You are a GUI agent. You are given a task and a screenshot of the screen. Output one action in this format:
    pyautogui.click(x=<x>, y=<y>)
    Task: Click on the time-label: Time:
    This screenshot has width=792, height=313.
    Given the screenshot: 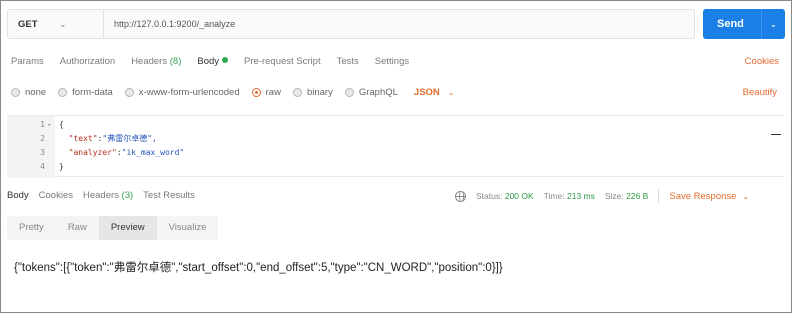 What is the action you would take?
    pyautogui.click(x=554, y=196)
    